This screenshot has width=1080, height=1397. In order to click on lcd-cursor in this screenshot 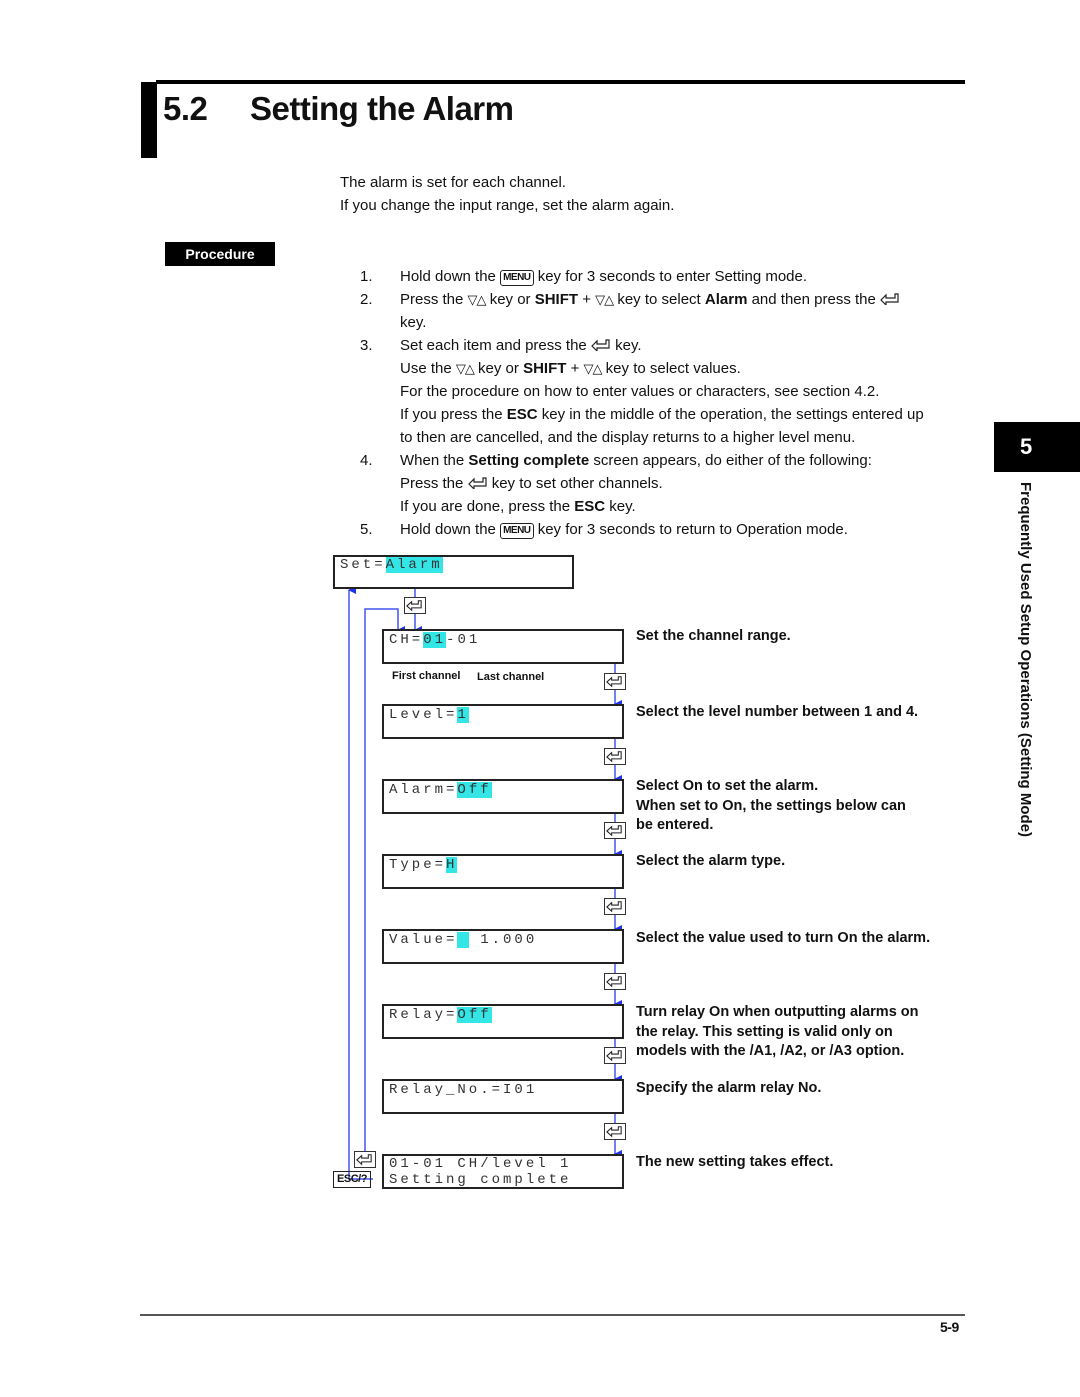, I will do `click(463, 940)`.